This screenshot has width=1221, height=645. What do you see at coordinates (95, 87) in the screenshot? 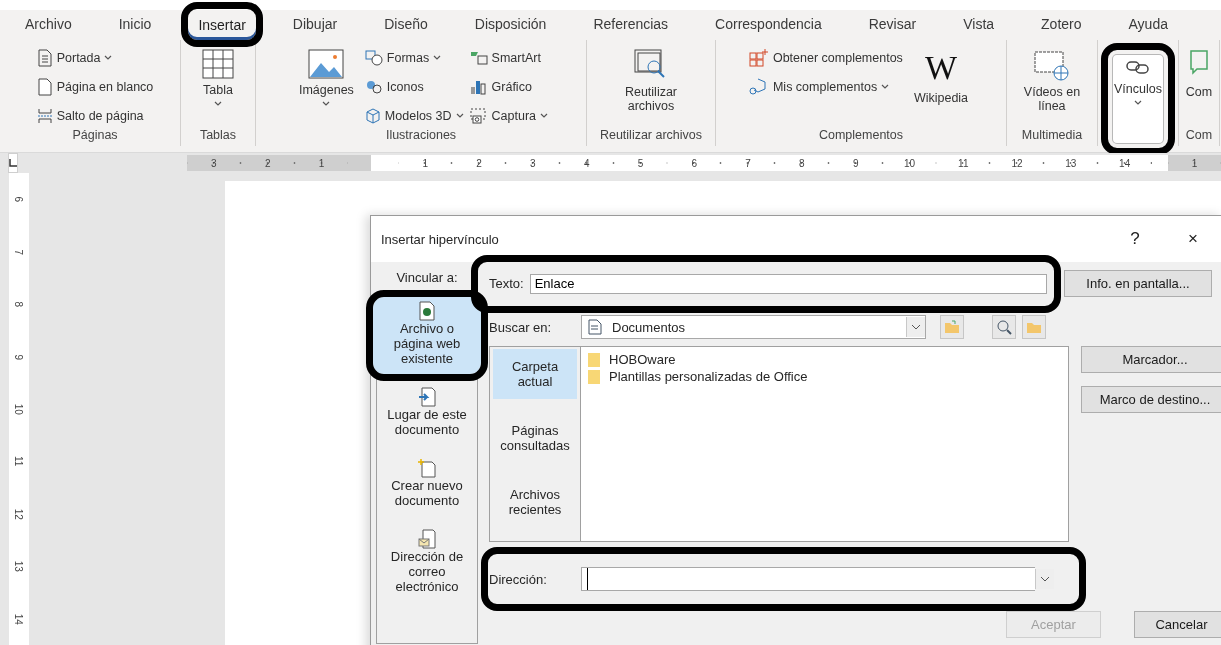
I see `ribbon-button: Página en blanco` at bounding box center [95, 87].